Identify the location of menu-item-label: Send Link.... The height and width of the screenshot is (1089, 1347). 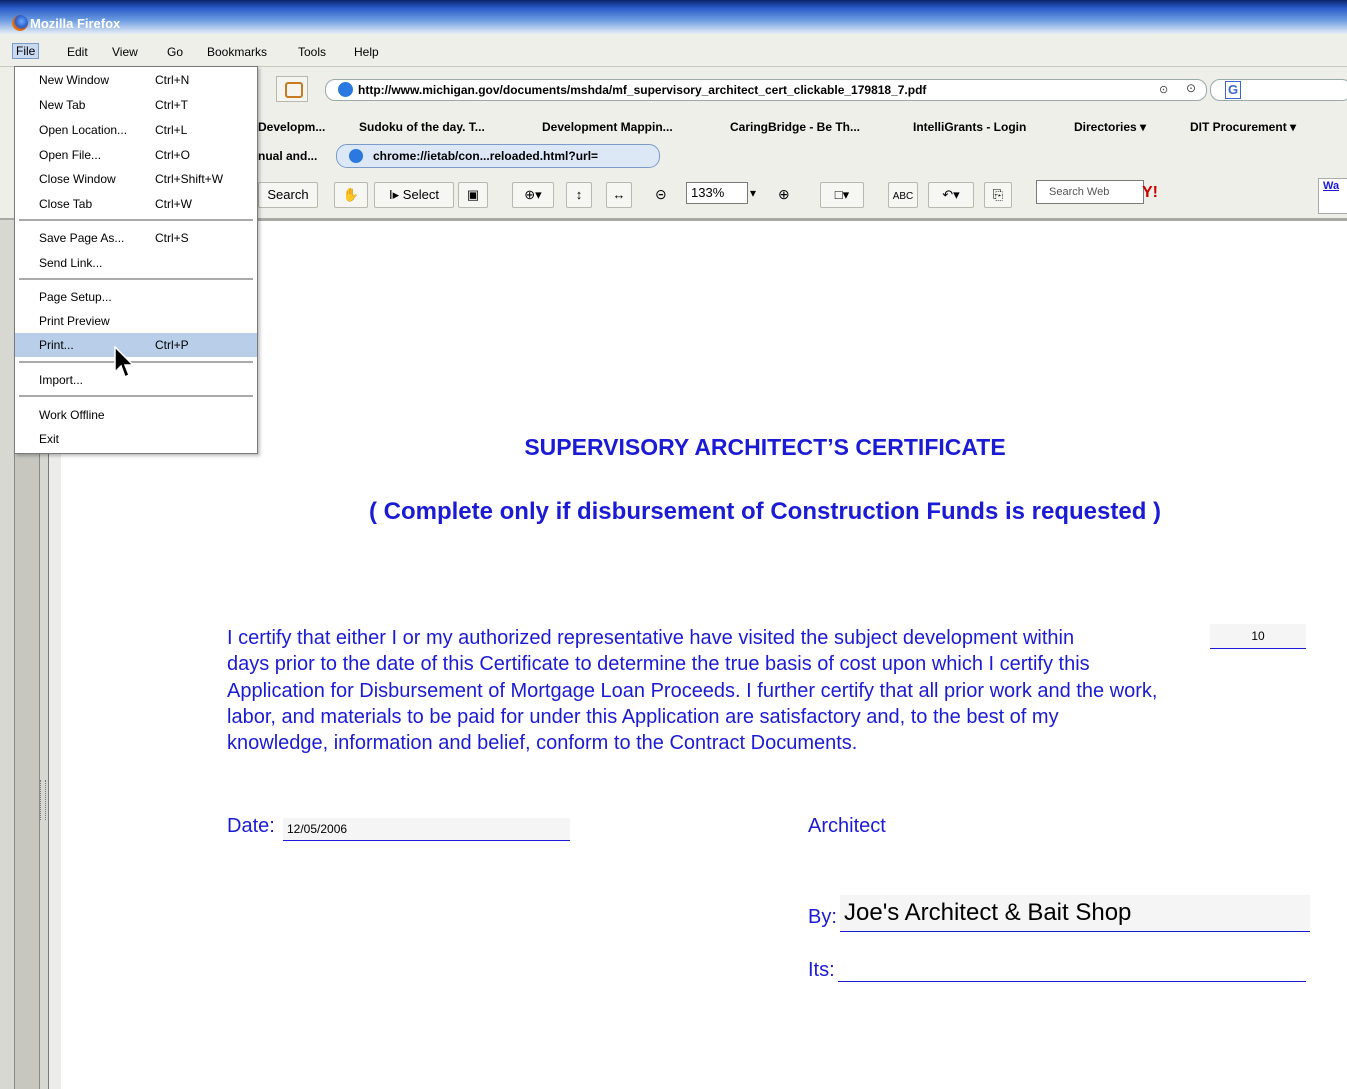
(71, 263).